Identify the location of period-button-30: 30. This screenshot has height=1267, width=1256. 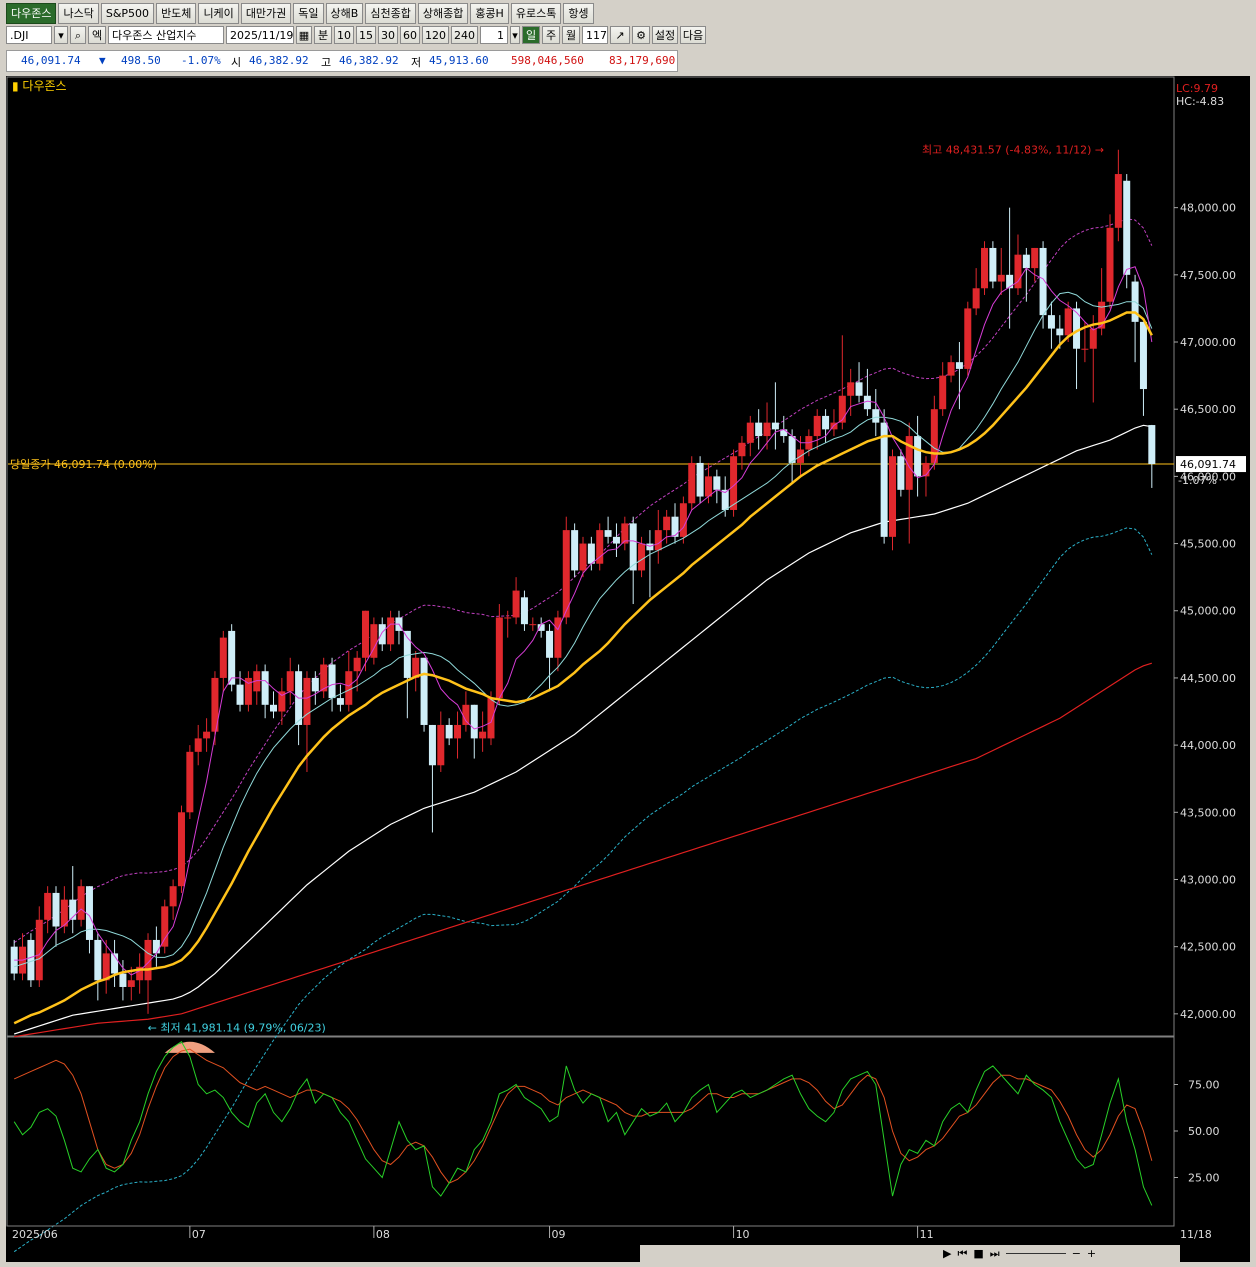
(388, 35).